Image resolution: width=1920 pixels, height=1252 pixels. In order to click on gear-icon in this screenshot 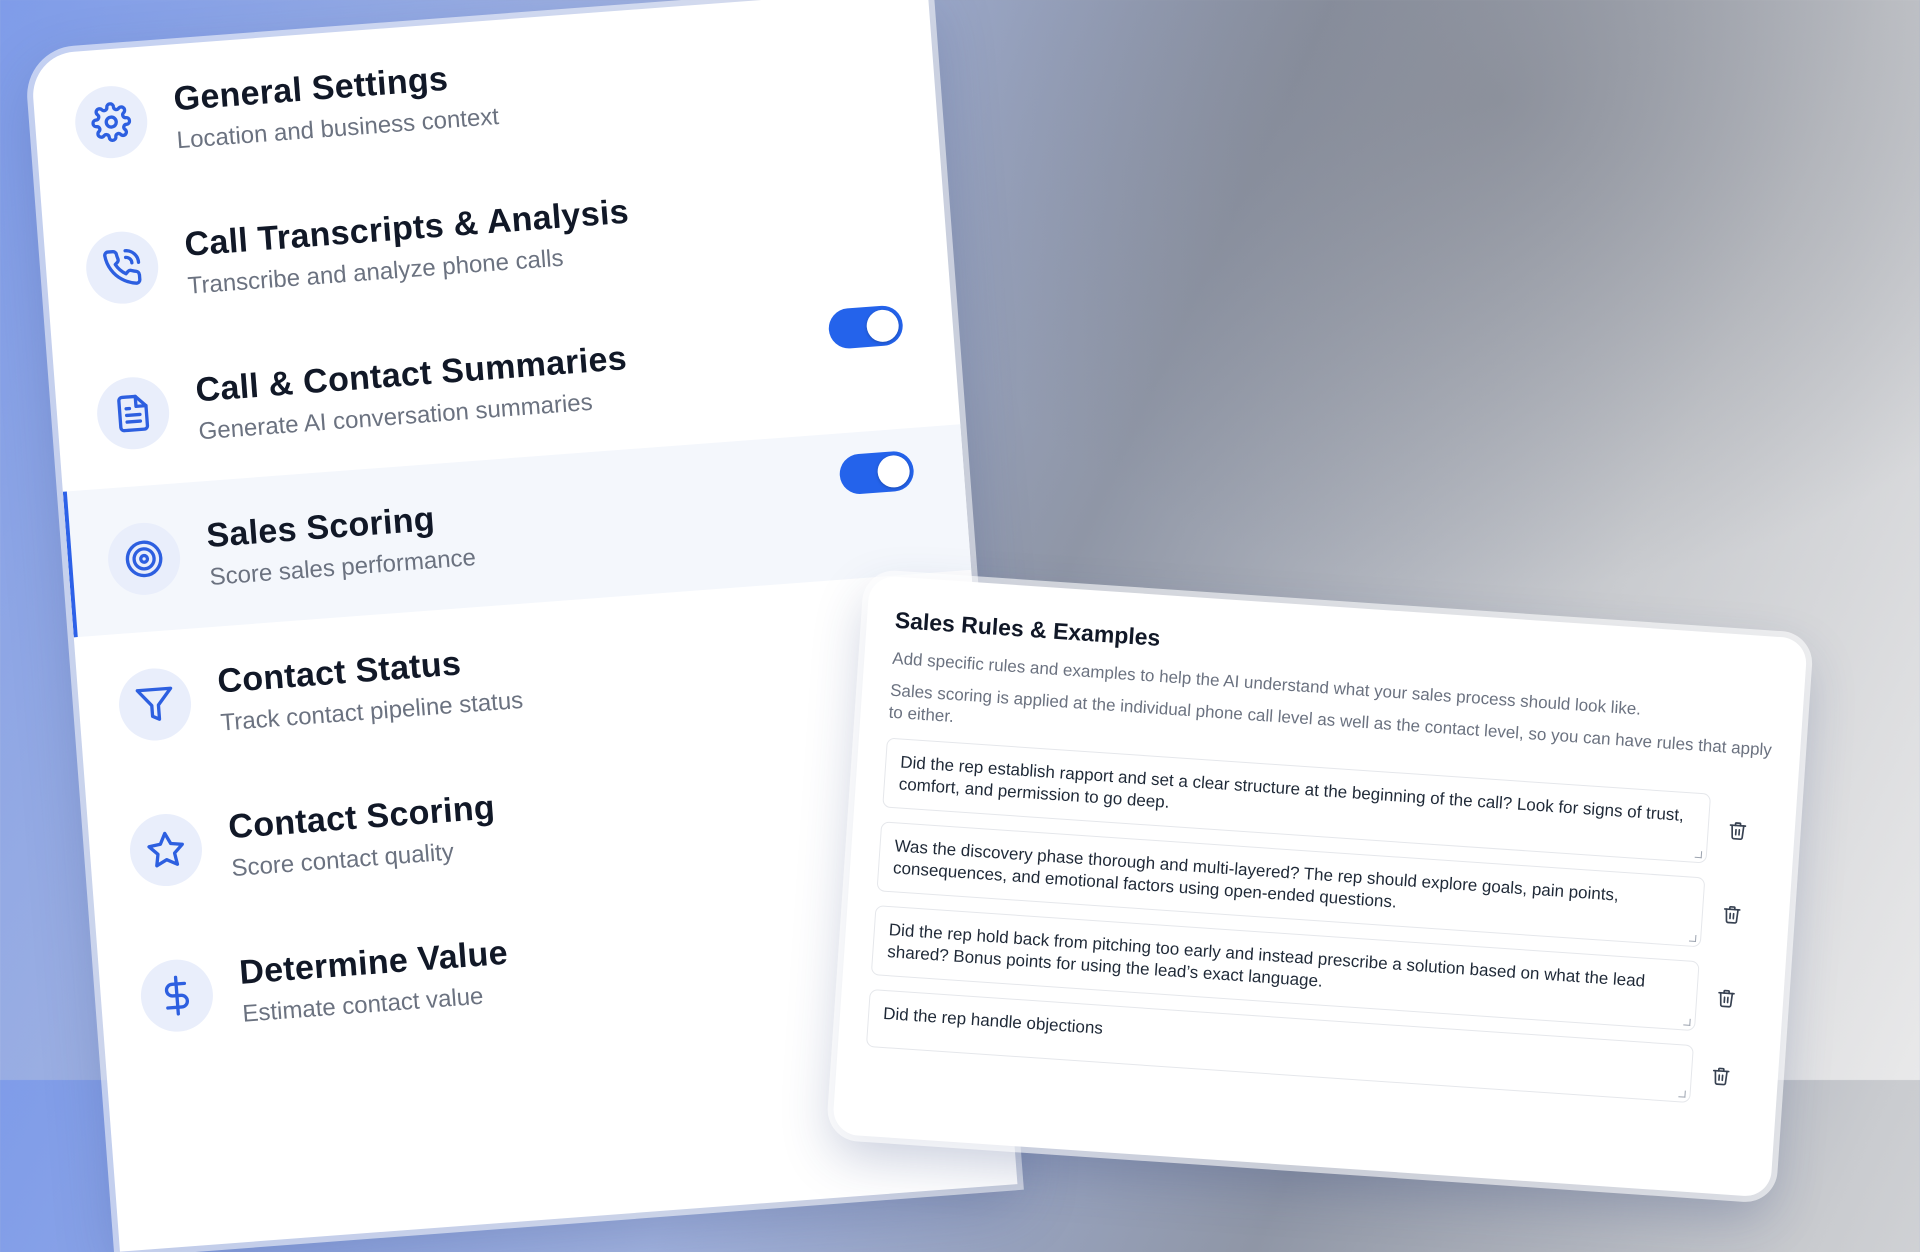, I will do `click(111, 122)`.